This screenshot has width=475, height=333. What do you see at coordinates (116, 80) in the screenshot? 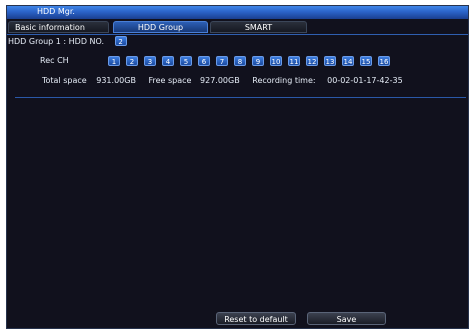
I see `total-space-value: 931.00GB` at bounding box center [116, 80].